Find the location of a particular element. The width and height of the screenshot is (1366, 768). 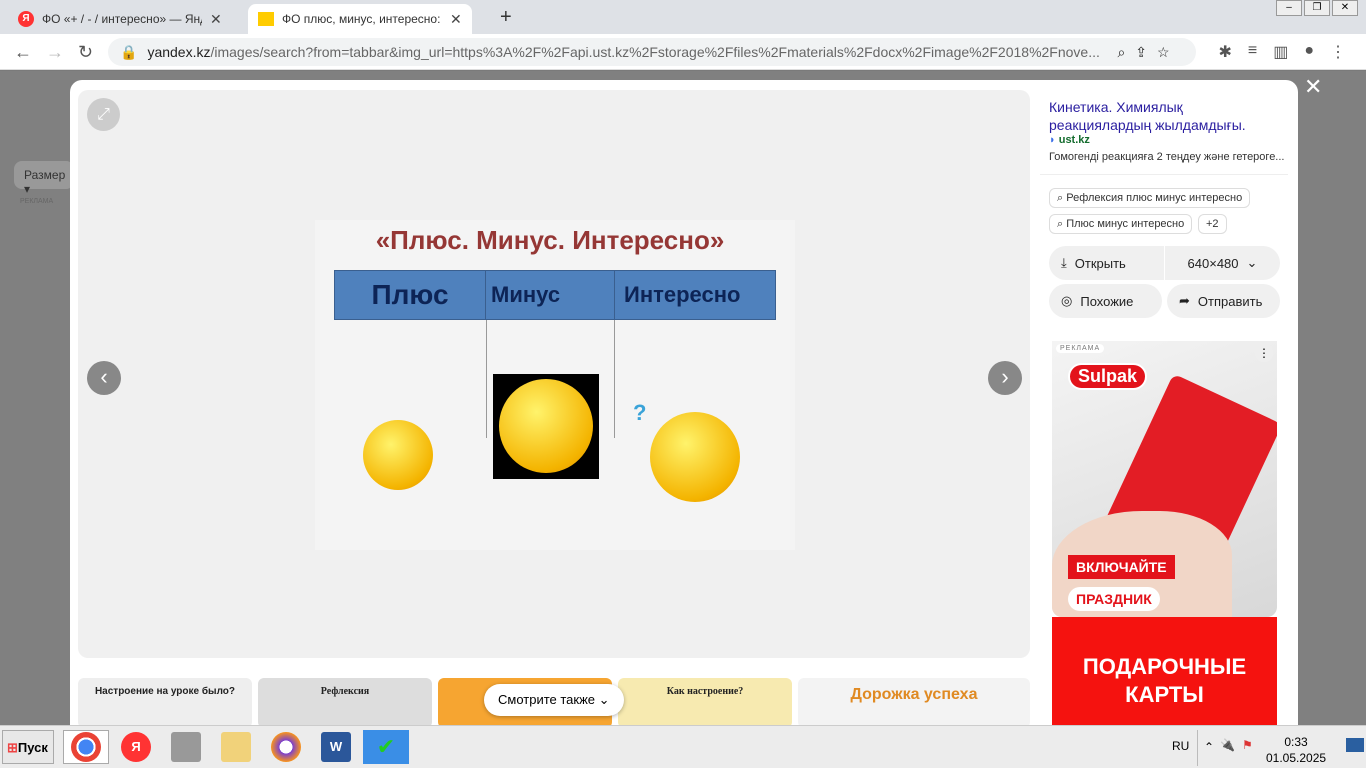

ad-label: РЕКЛАМА is located at coordinates (37, 201).